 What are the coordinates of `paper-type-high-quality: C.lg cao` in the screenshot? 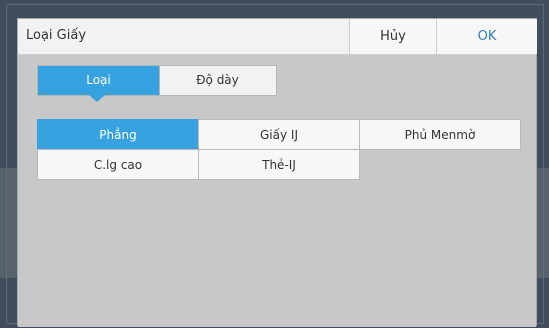 It's located at (118, 164).